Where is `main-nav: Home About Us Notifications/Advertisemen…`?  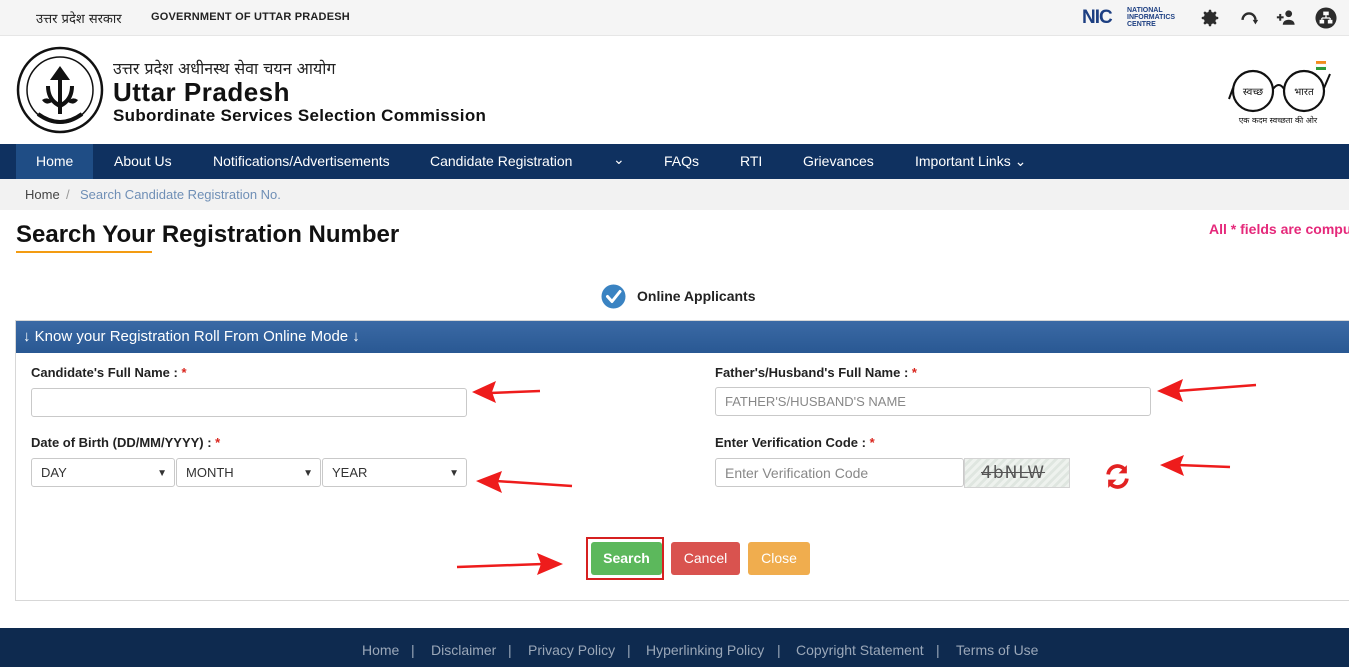 main-nav: Home About Us Notifications/Advertisemen… is located at coordinates (674, 161).